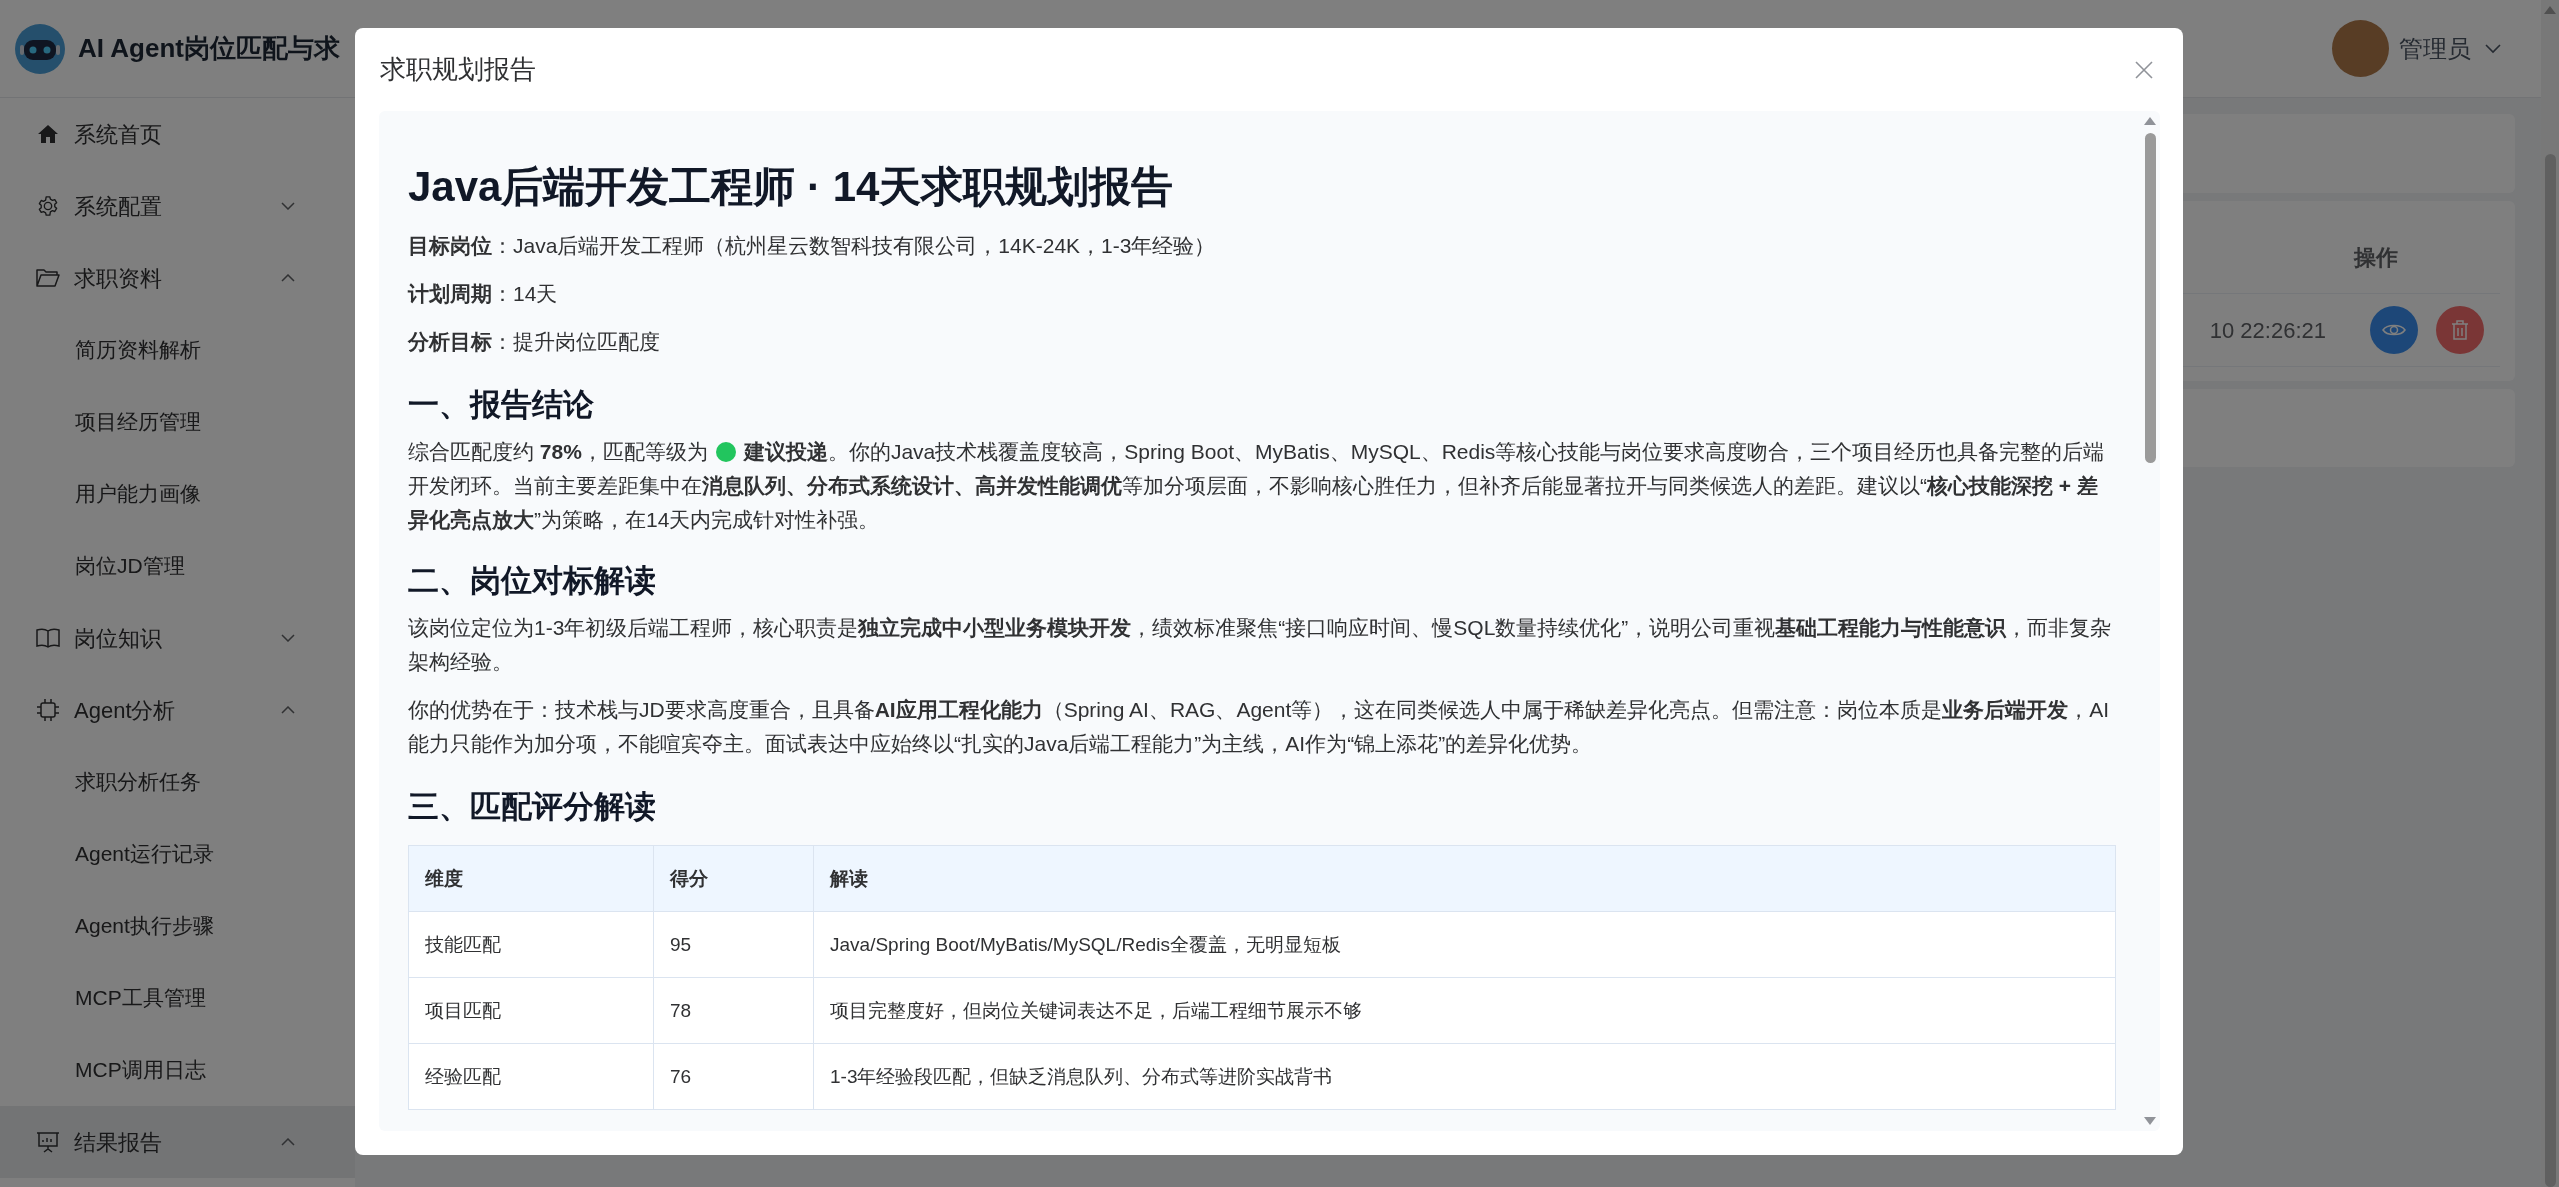  I want to click on table-header-cell: 维度, so click(531, 878).